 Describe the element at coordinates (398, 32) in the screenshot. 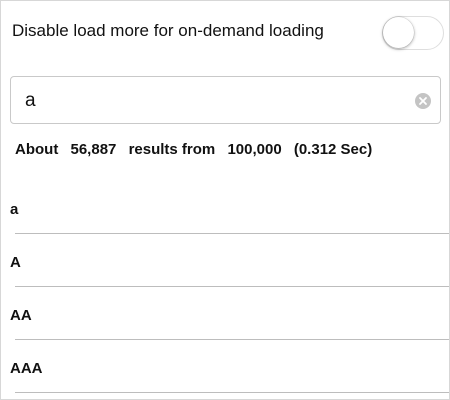

I see `toggle-knob` at that location.